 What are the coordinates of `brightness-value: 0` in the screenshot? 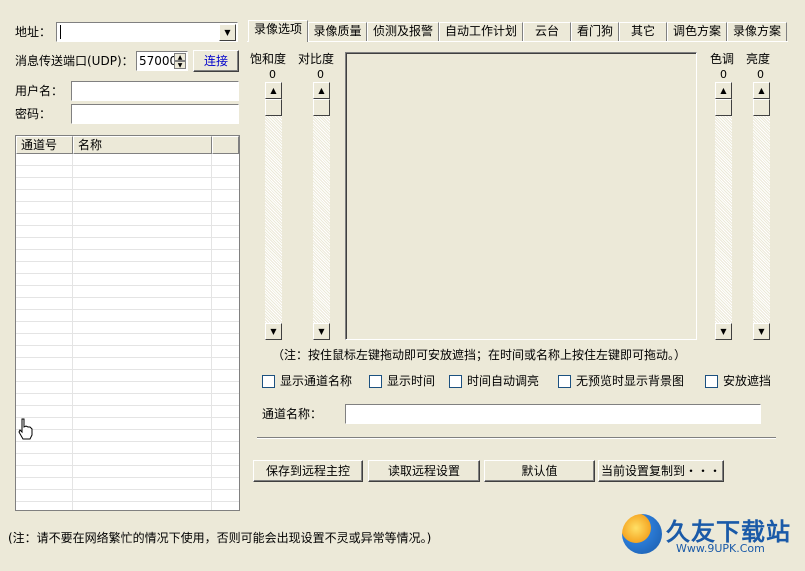 It's located at (760, 74).